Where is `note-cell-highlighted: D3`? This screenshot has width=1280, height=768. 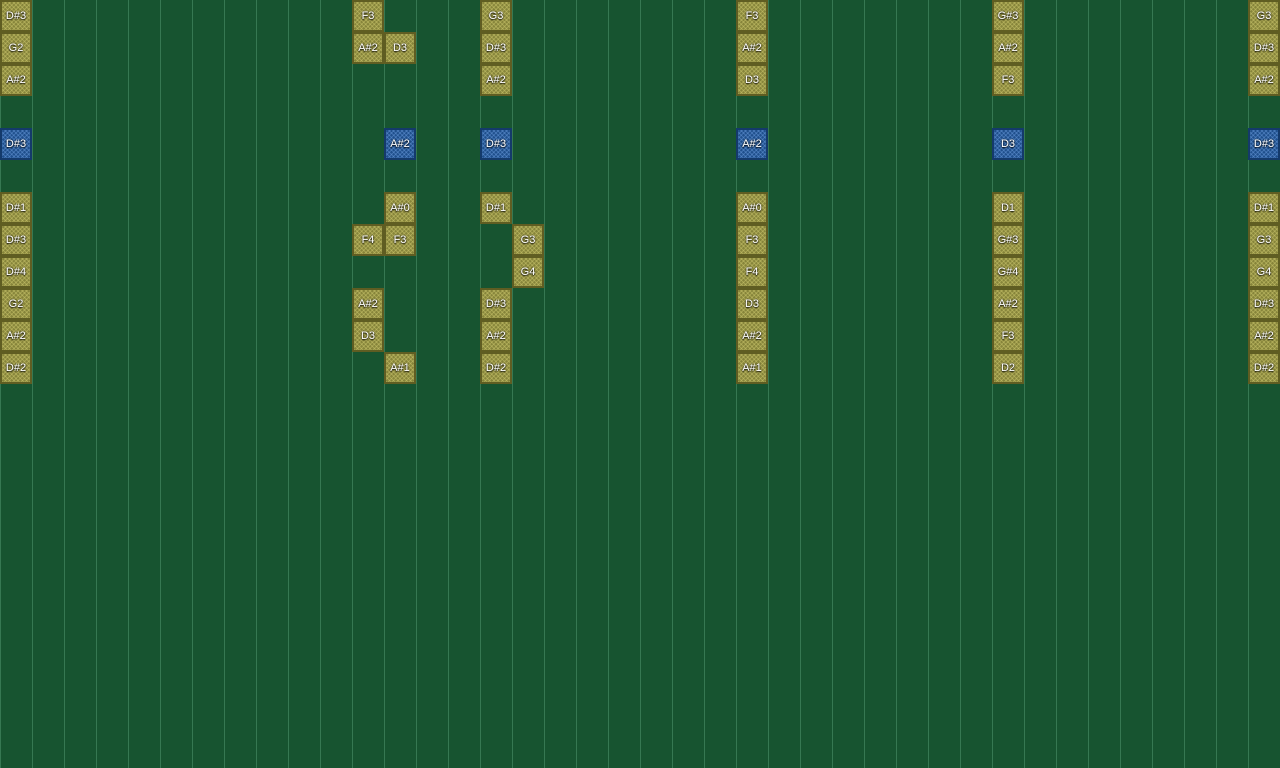
note-cell-highlighted: D3 is located at coordinates (1008, 144).